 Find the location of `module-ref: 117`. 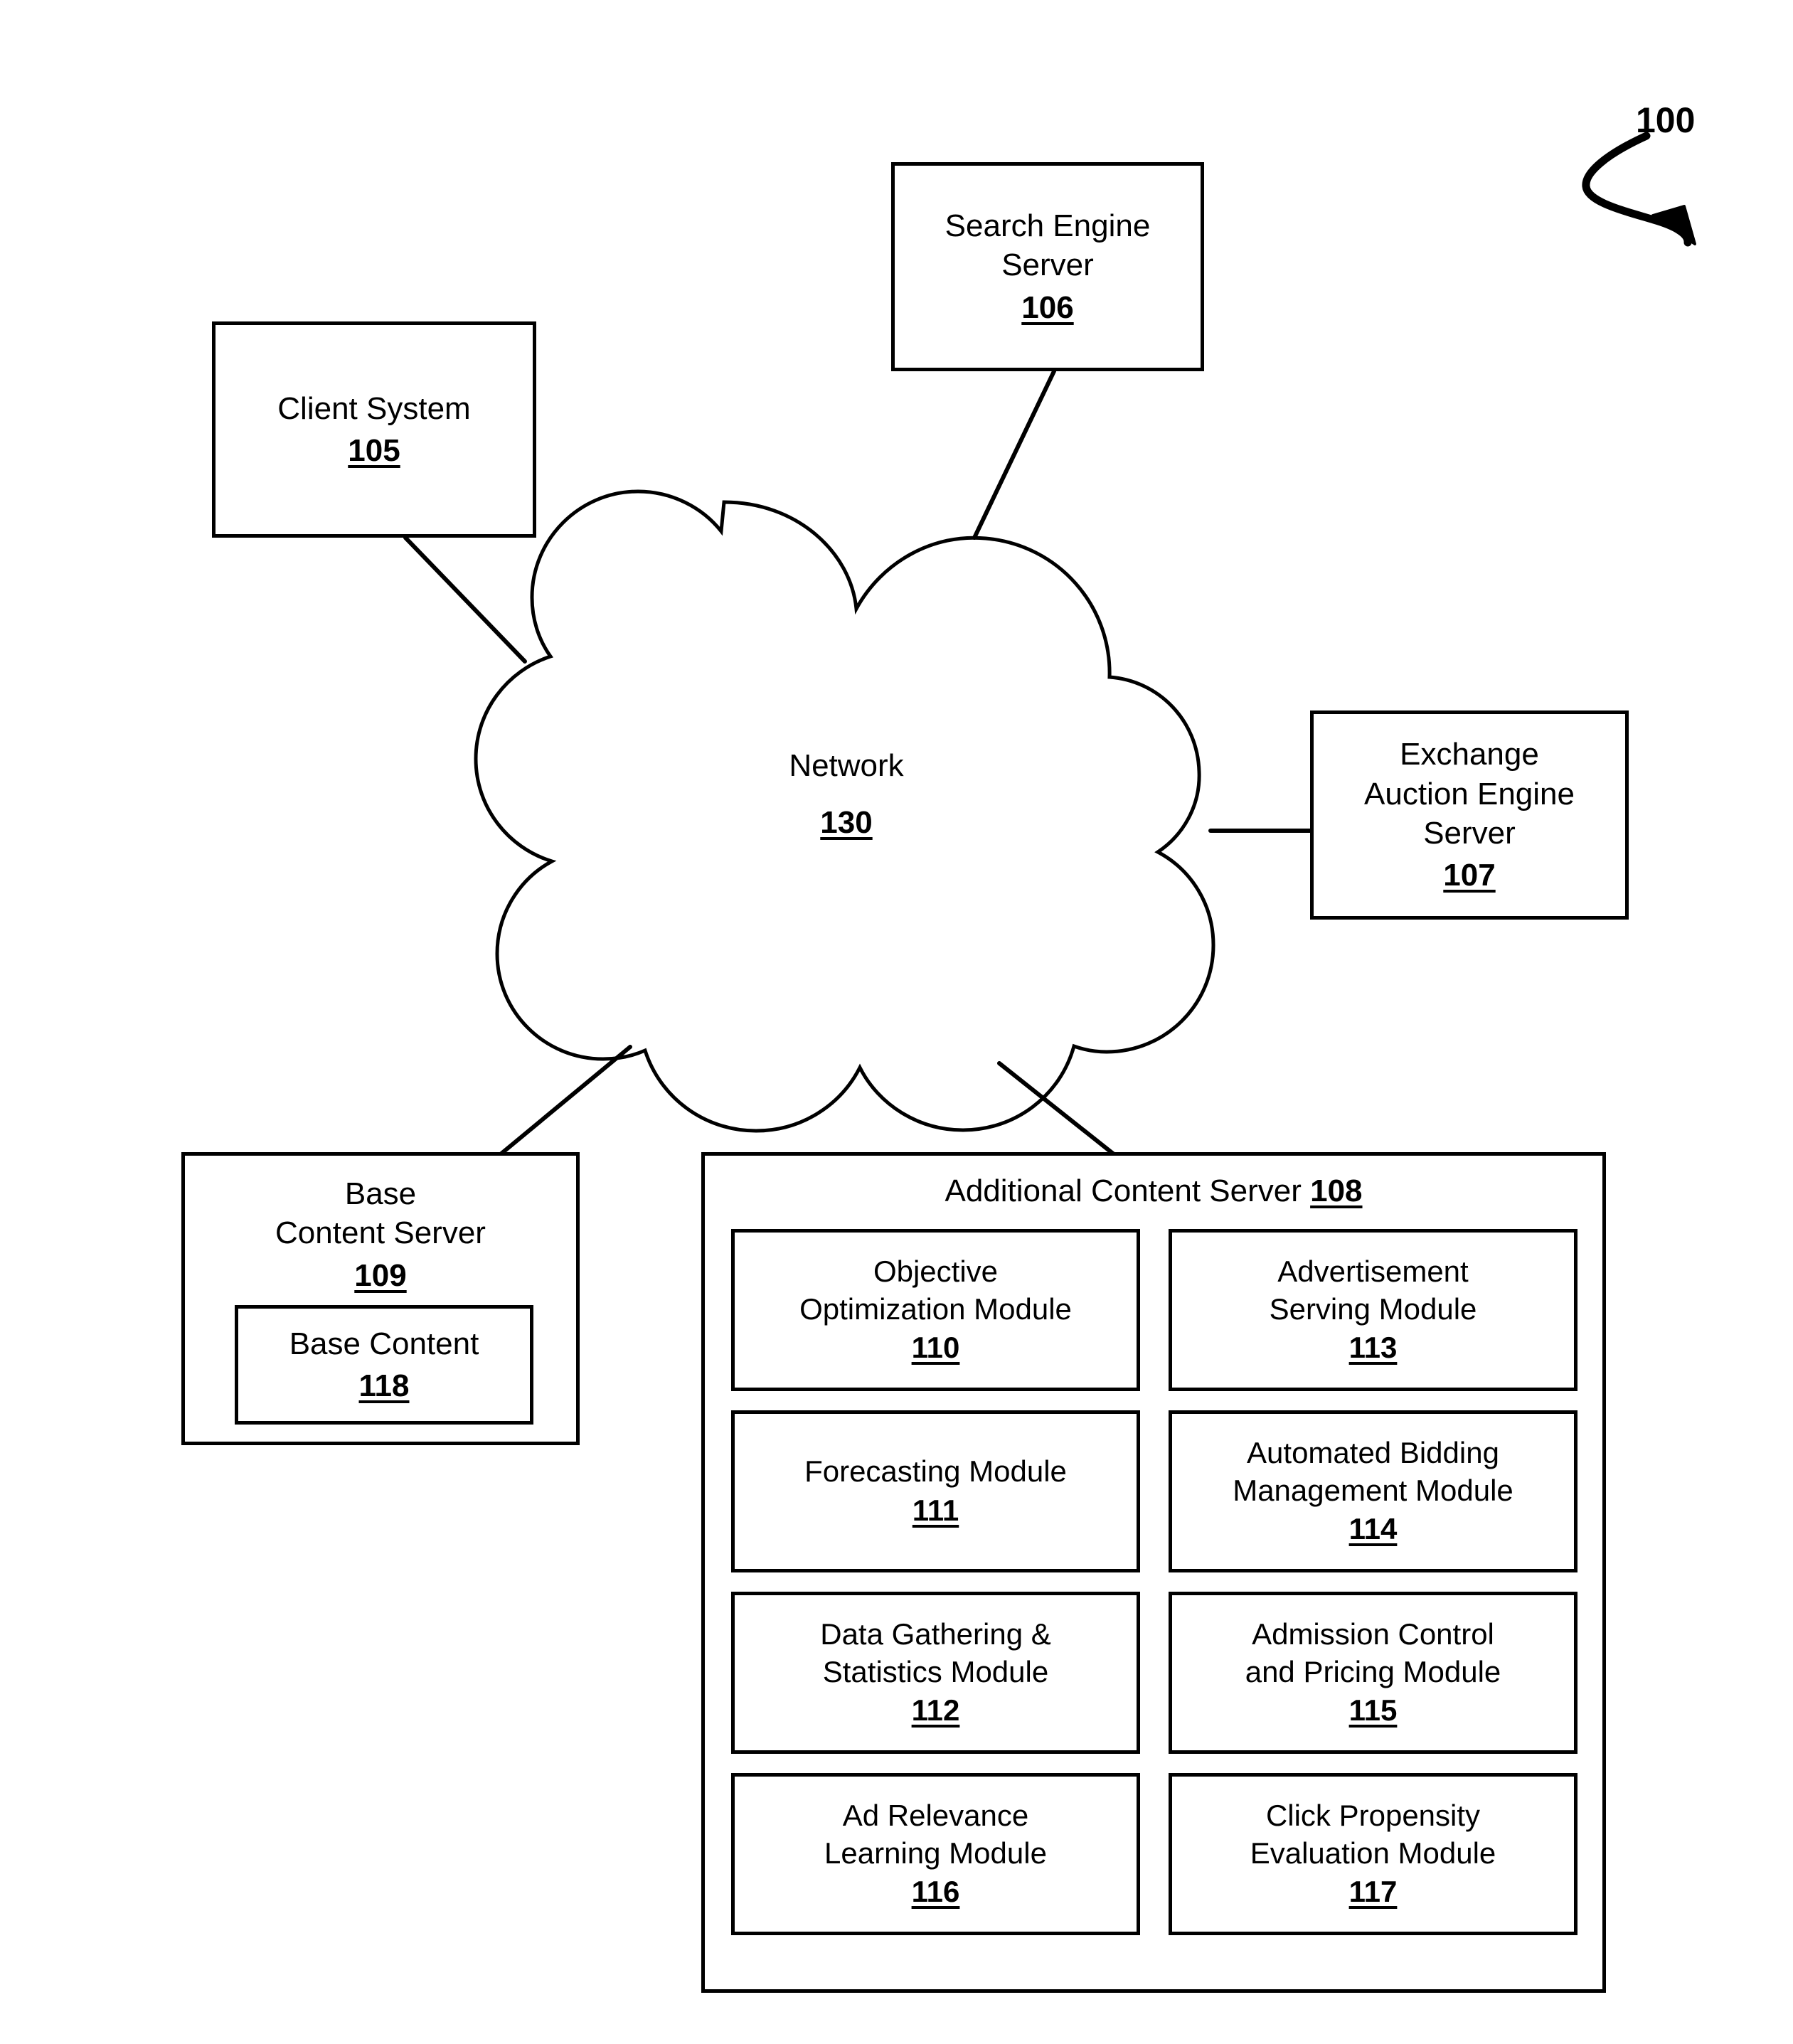

module-ref: 117 is located at coordinates (1373, 1892).